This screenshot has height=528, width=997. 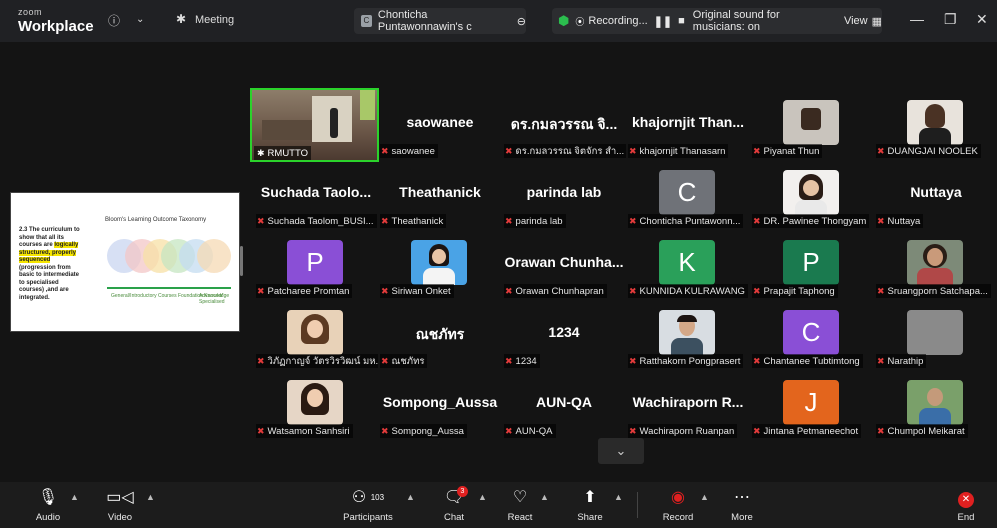 What do you see at coordinates (590, 497) in the screenshot?
I see `share-screen-icon: ⬆` at bounding box center [590, 497].